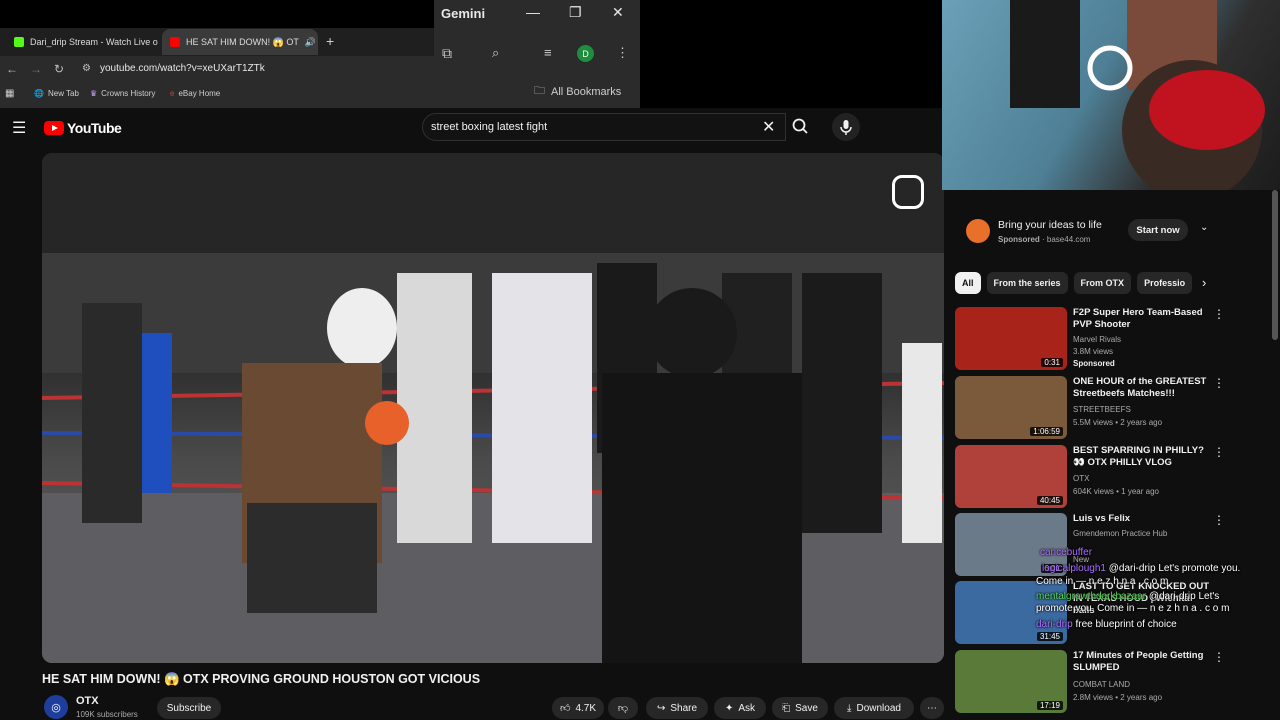  I want to click on ad-title: Bring your ideas to life, so click(1050, 225).